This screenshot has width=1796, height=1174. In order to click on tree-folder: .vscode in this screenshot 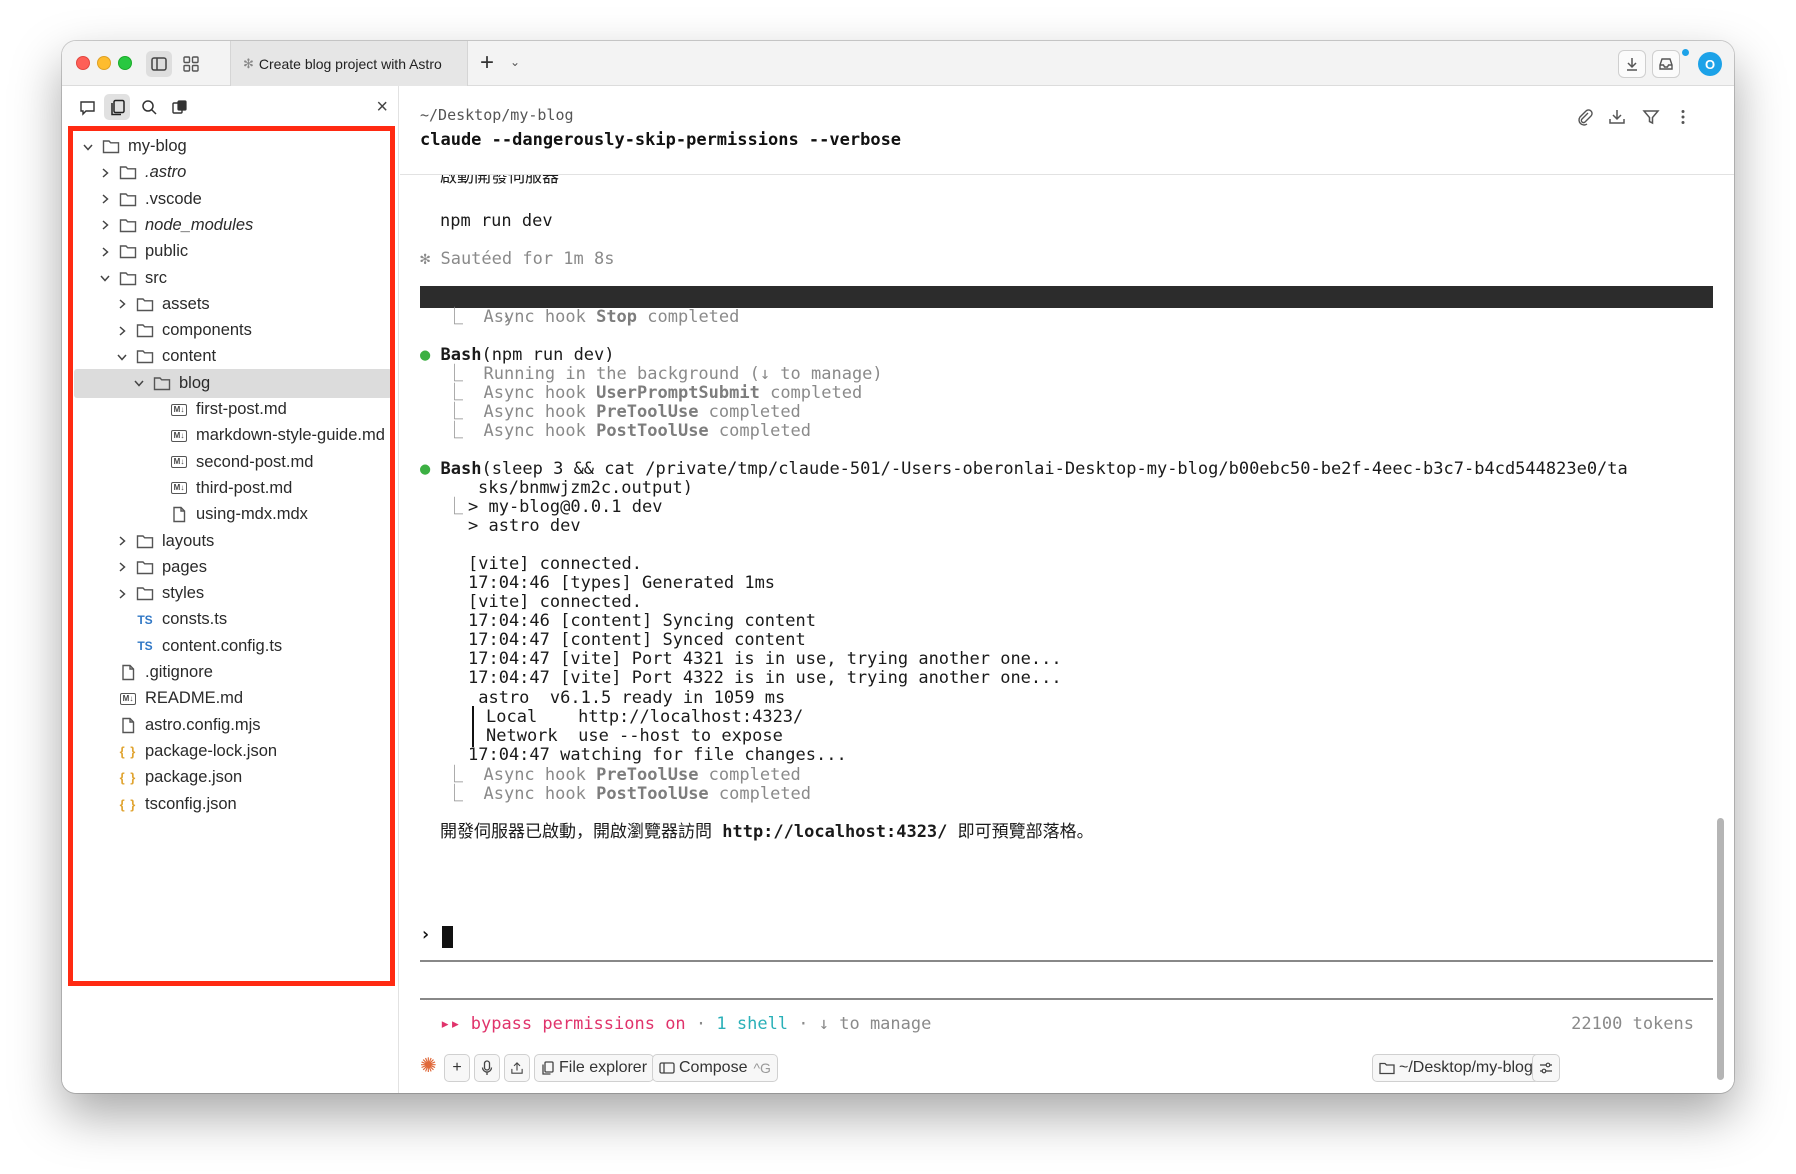, I will do `click(233, 199)`.